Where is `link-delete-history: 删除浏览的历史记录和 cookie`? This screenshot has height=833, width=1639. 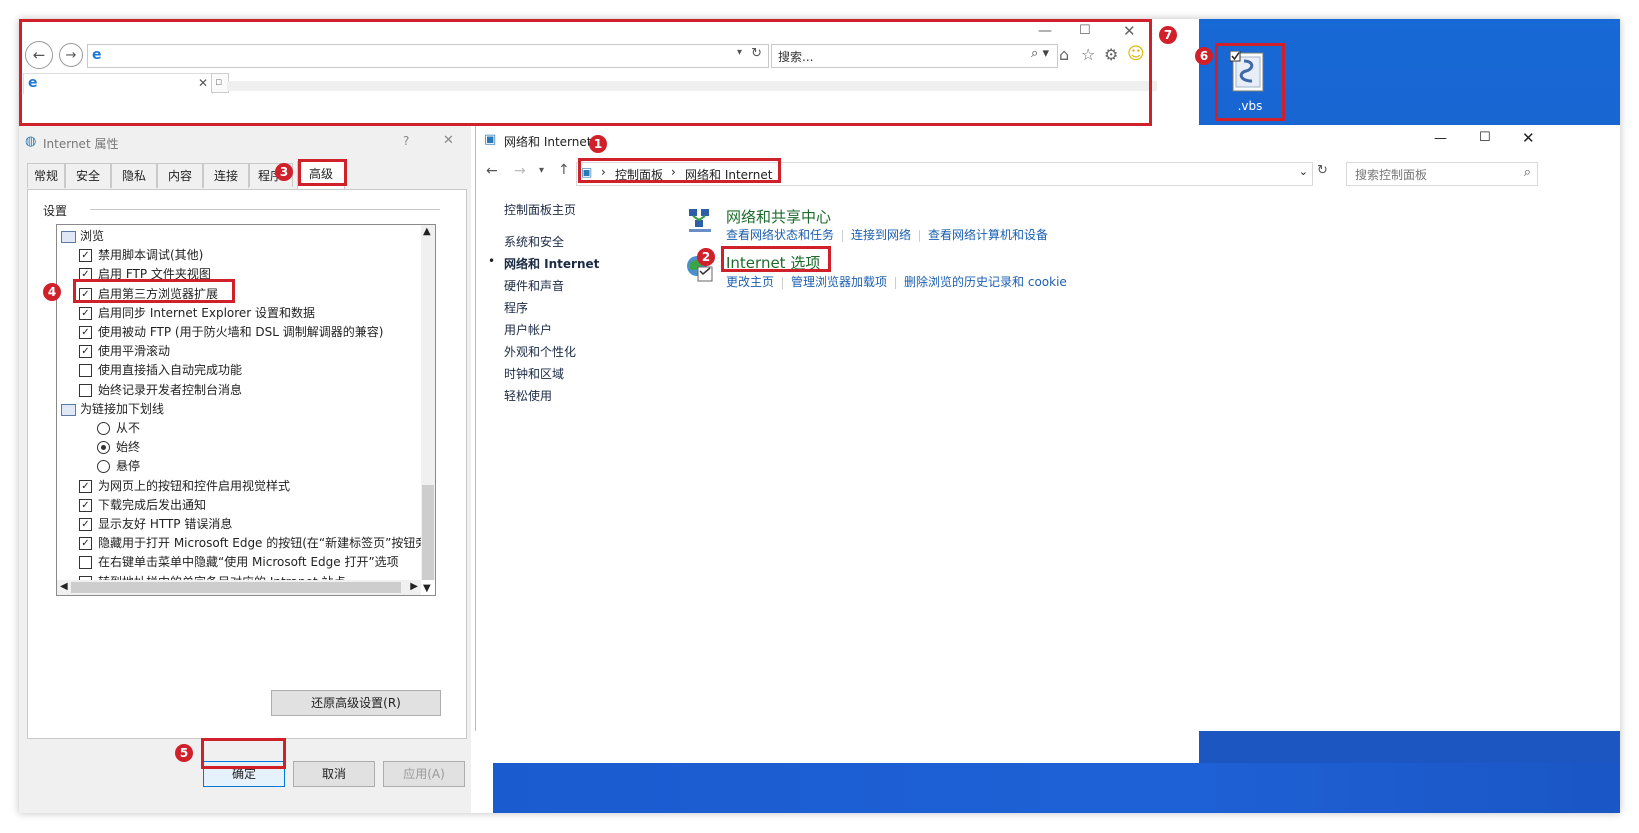 link-delete-history: 删除浏览的历史记录和 cookie is located at coordinates (985, 282).